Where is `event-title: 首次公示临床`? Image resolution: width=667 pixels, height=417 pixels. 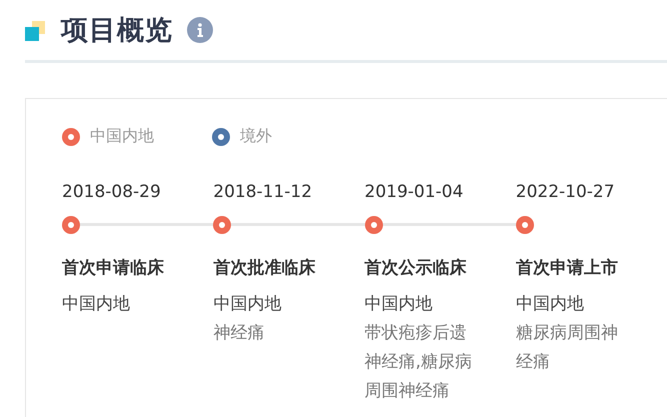
event-title: 首次公示临床 is located at coordinates (416, 268).